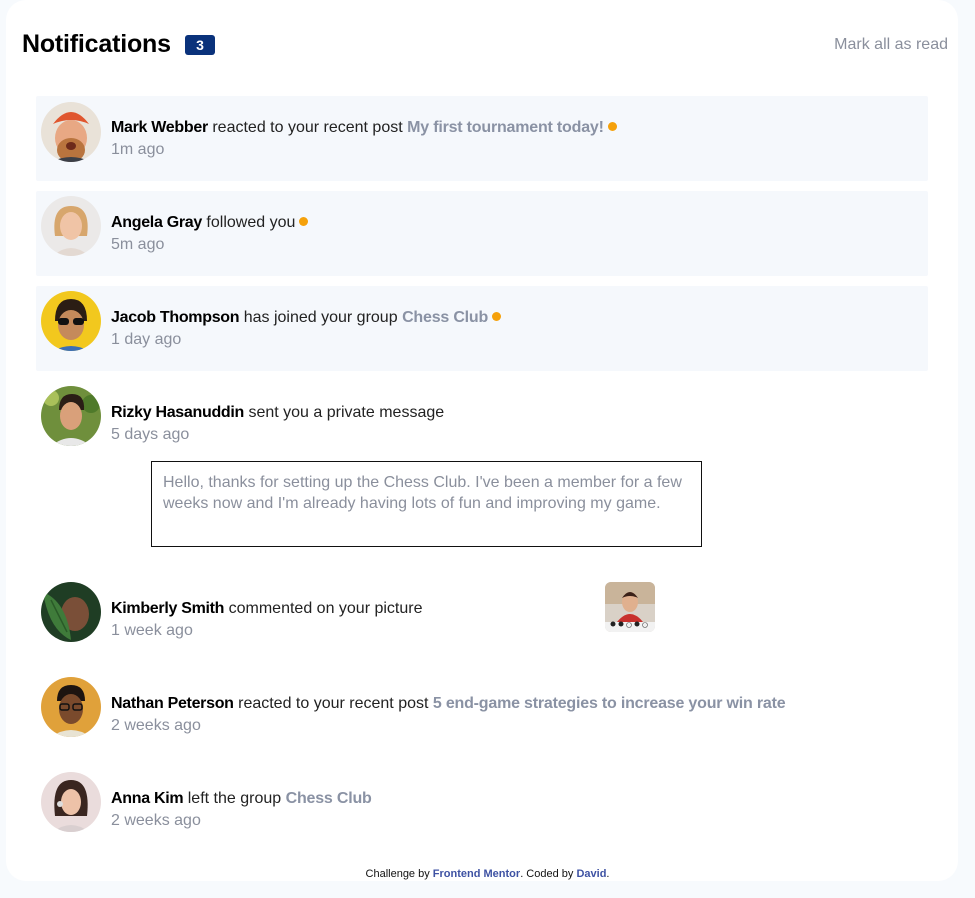 Image resolution: width=975 pixels, height=898 pixels. Describe the element at coordinates (234, 798) in the screenshot. I see `notification-action: left the group` at that location.